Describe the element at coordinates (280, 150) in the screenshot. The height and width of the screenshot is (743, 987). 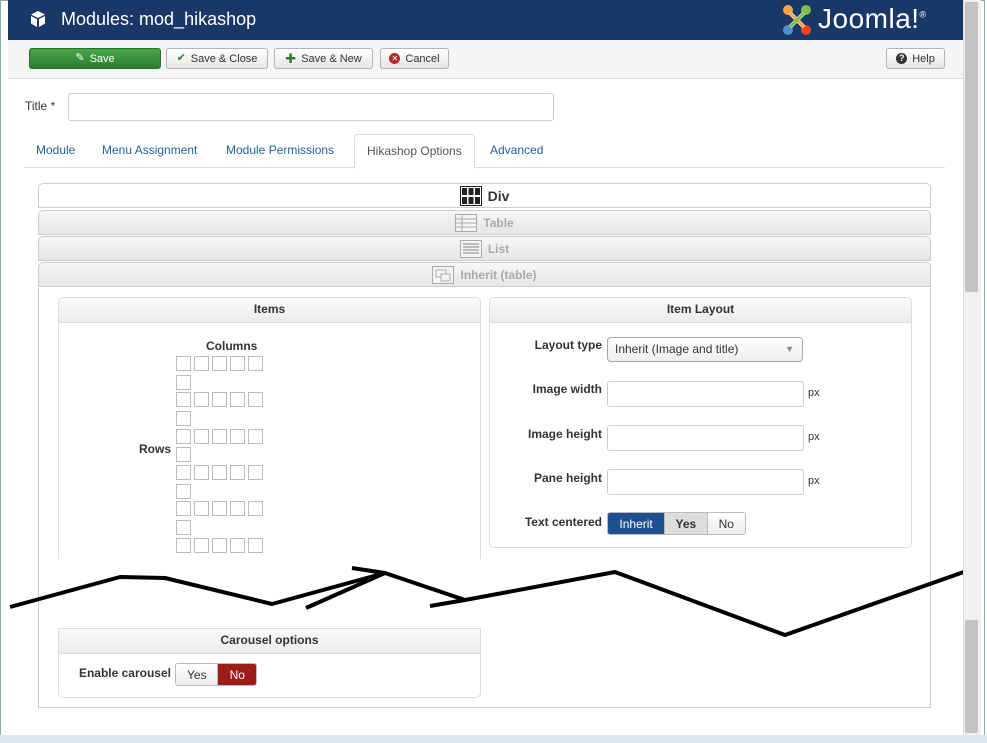
I see `tab-module-permissions: Module Permissions` at that location.